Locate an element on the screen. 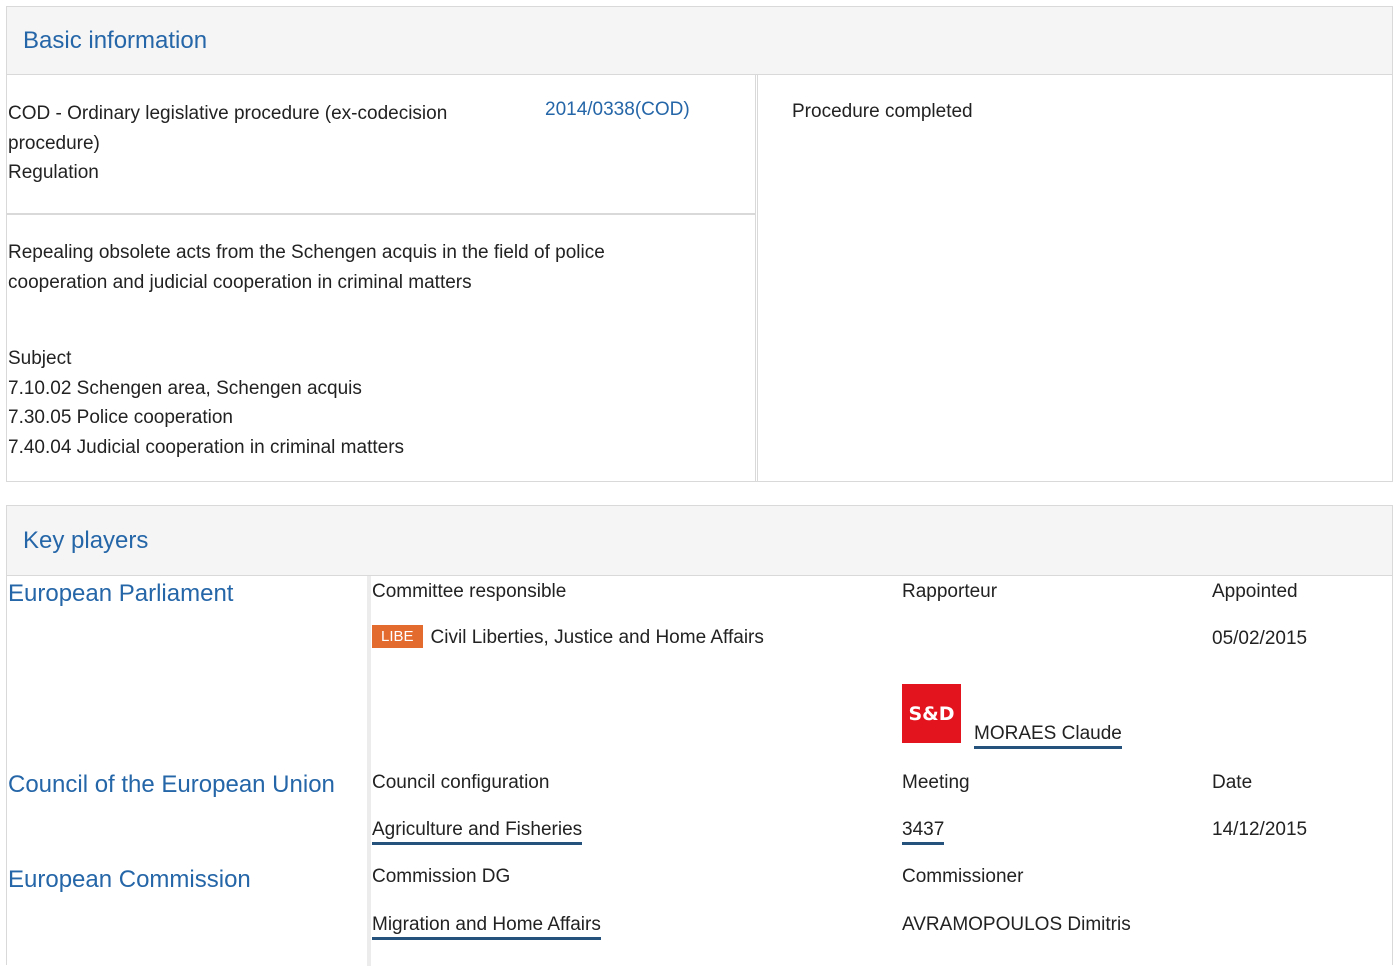 The image size is (1397, 966). key-players-divider is located at coordinates (369, 771).